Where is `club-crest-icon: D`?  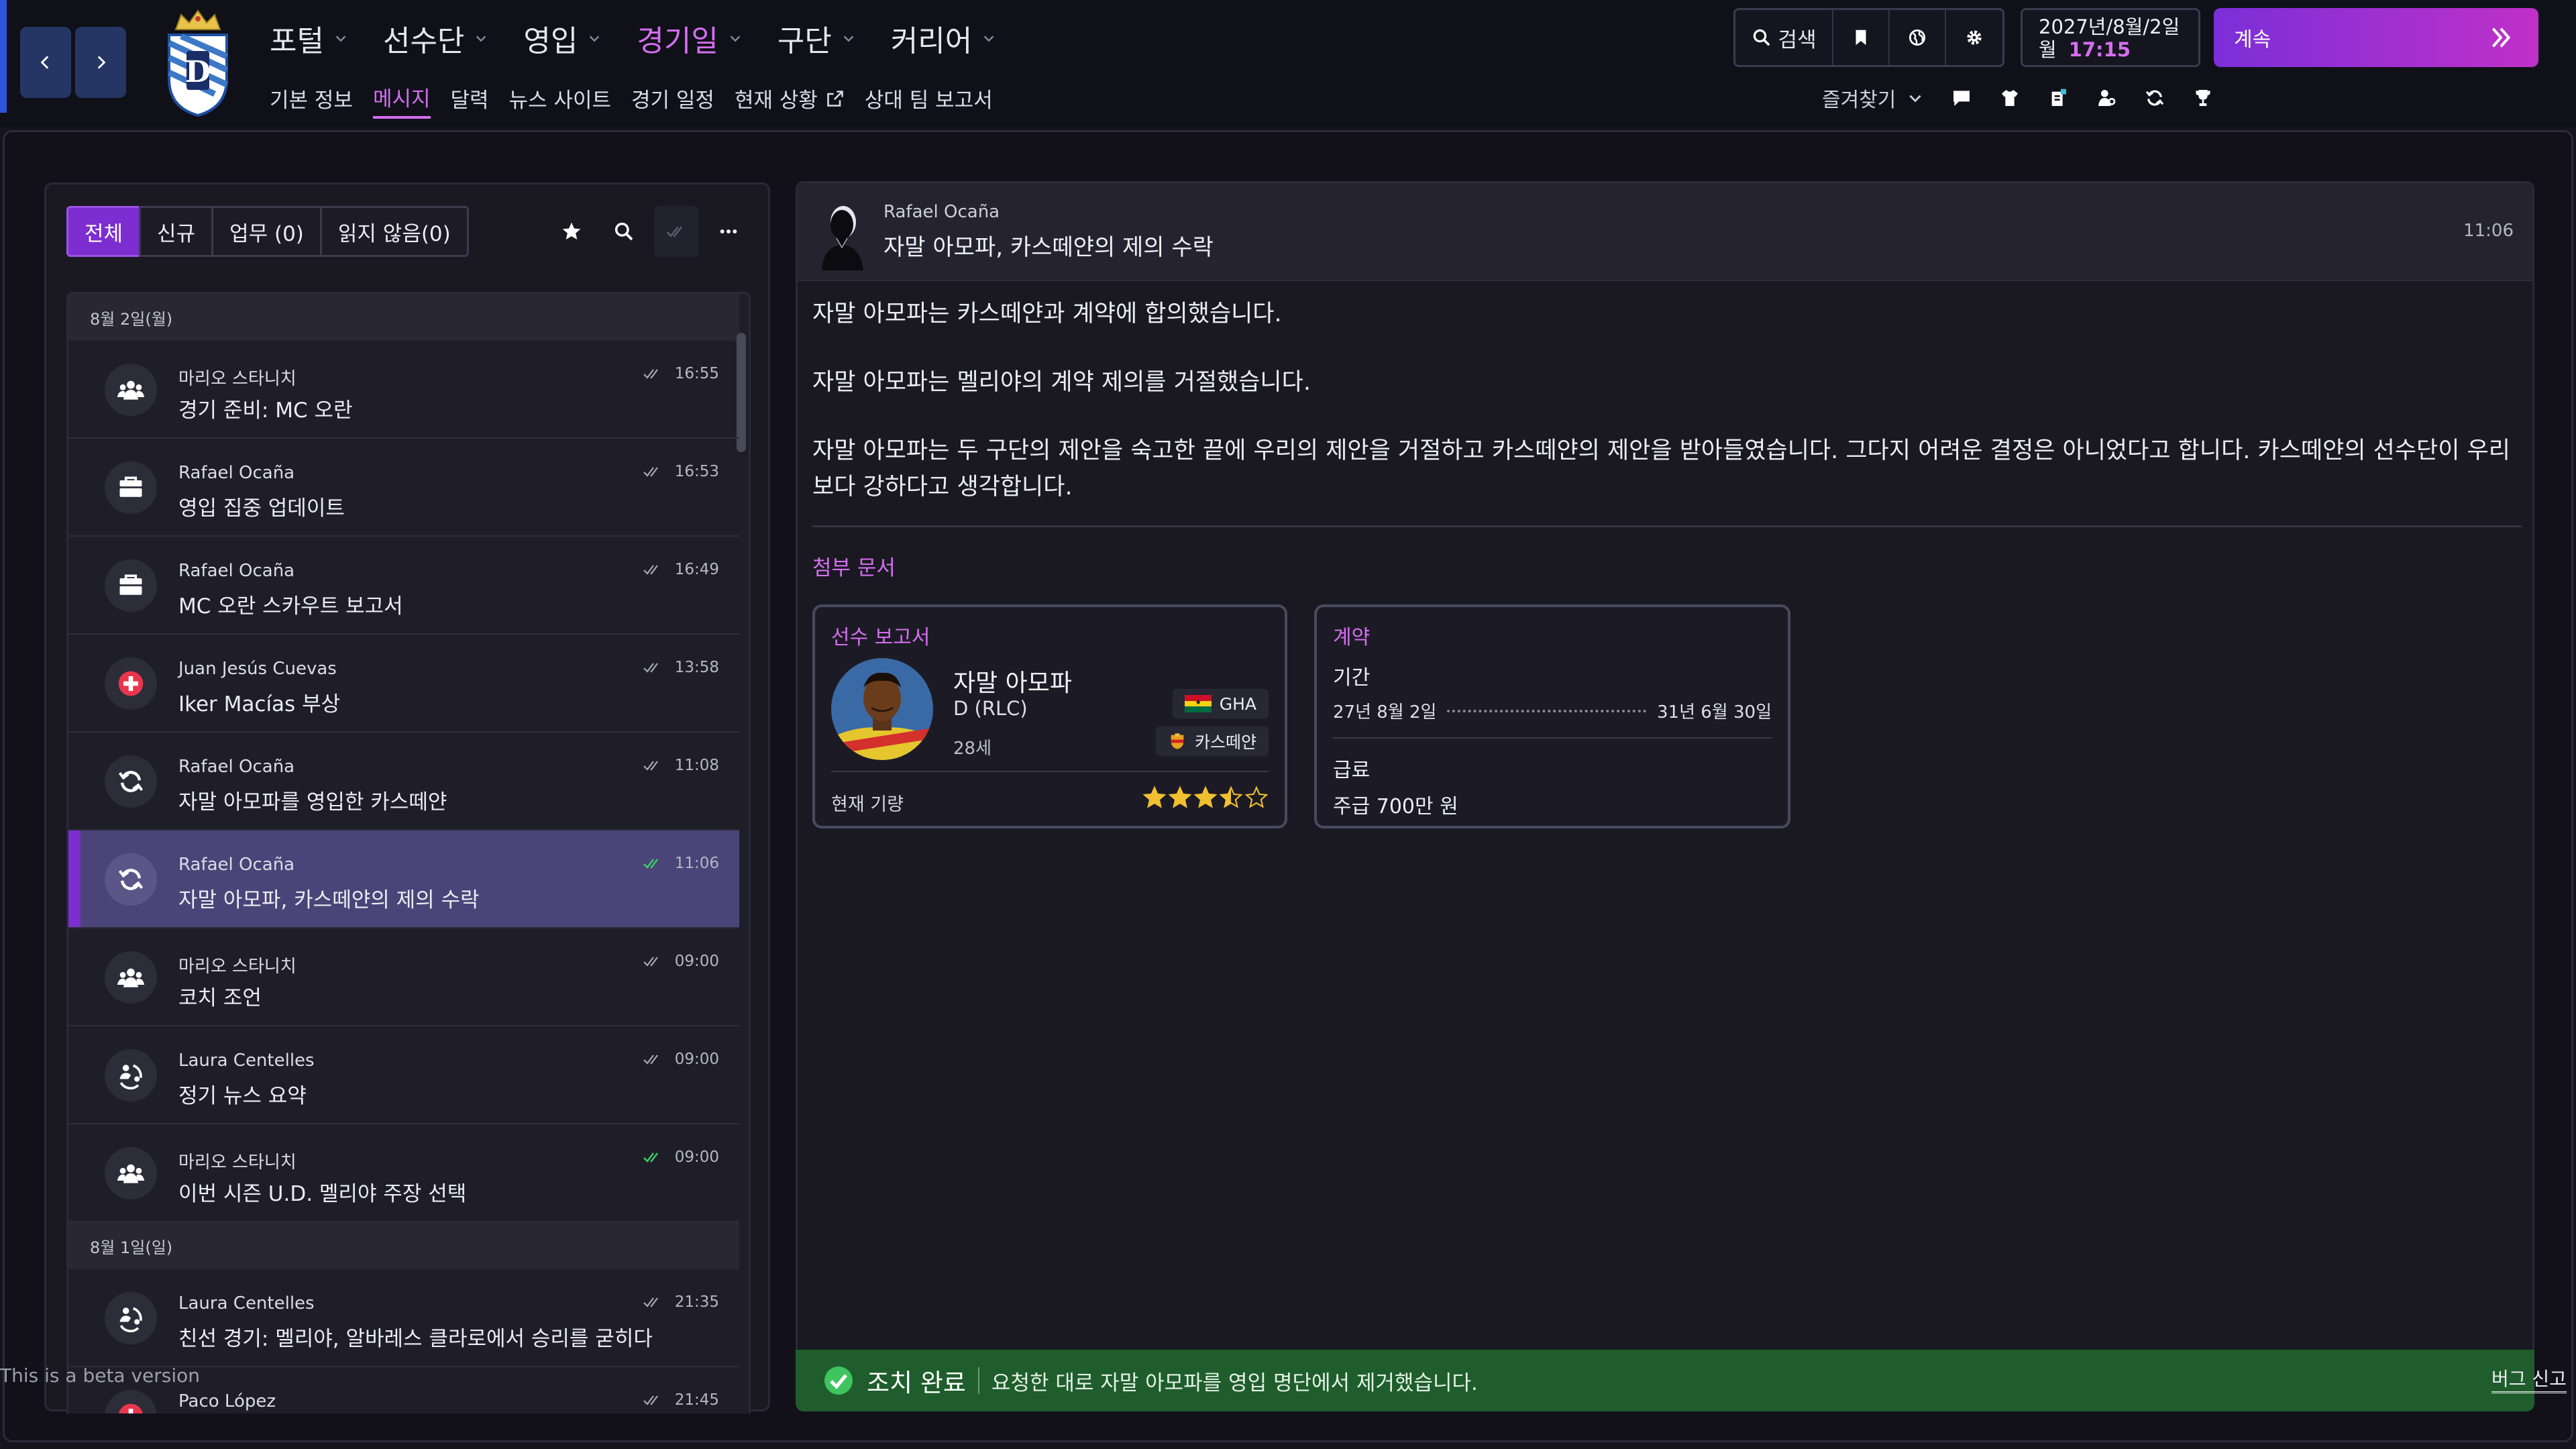
club-crest-icon: D is located at coordinates (198, 63).